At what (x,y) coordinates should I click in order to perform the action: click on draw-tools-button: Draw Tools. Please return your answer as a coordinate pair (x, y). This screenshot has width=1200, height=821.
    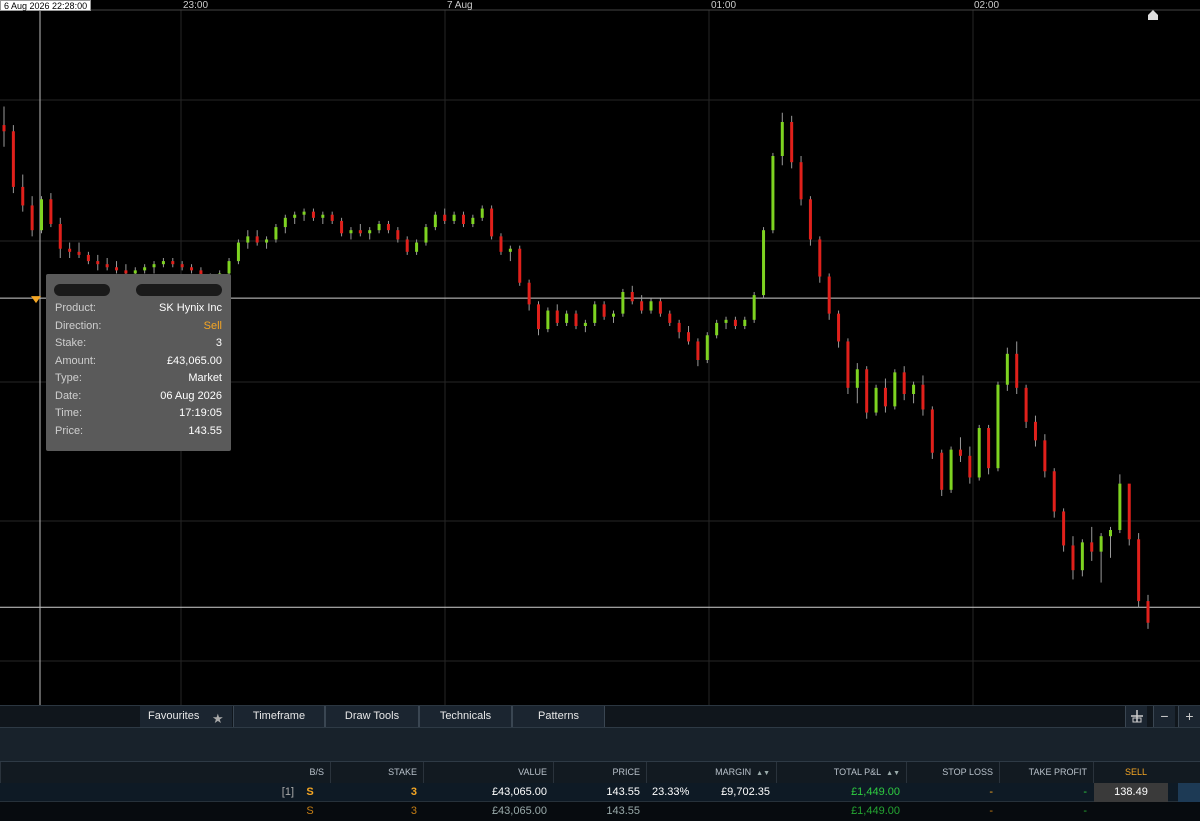
    Looking at the image, I should click on (372, 716).